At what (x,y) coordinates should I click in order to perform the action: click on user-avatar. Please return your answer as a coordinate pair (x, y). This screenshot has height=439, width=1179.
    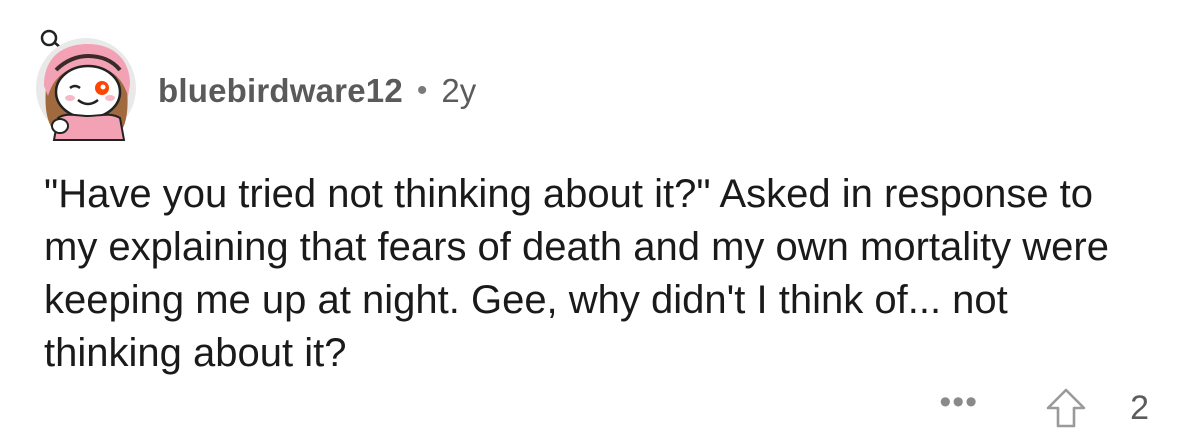
    Looking at the image, I should click on (85, 84).